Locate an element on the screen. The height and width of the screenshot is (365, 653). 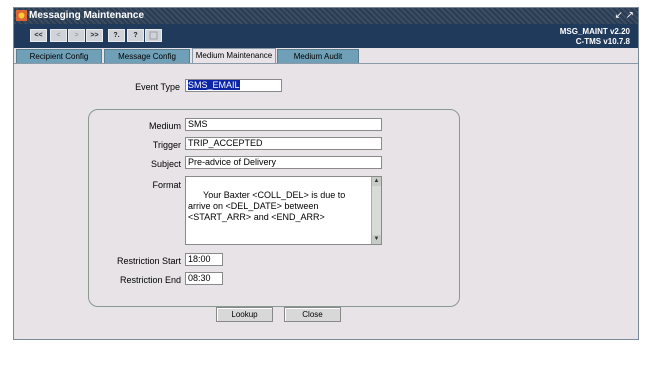
restriction-start-field: 18:00 is located at coordinates (204, 259).